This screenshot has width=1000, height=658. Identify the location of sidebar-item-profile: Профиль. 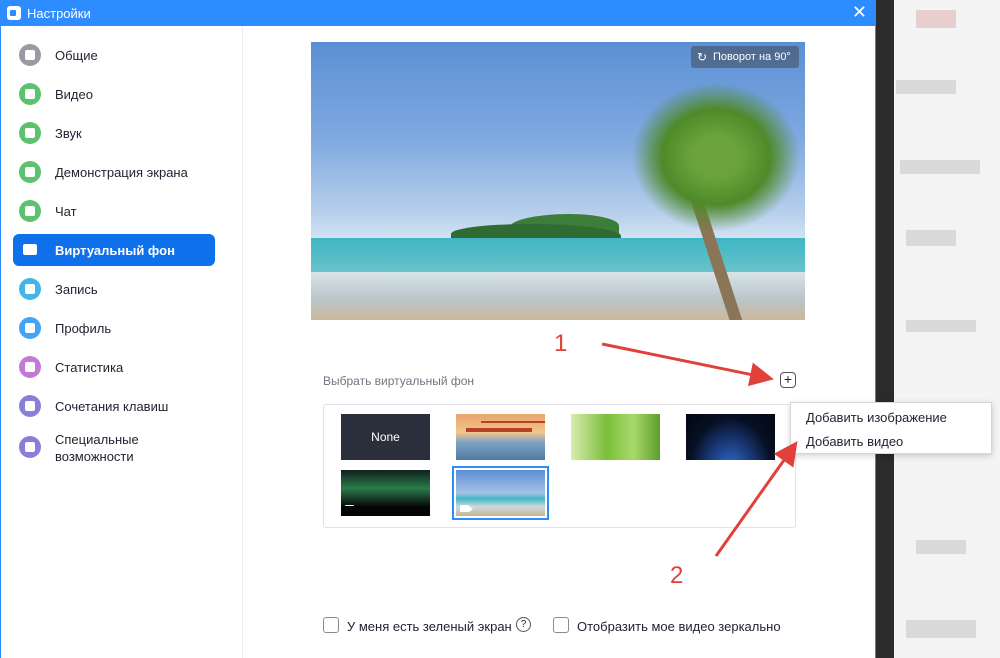
(114, 328).